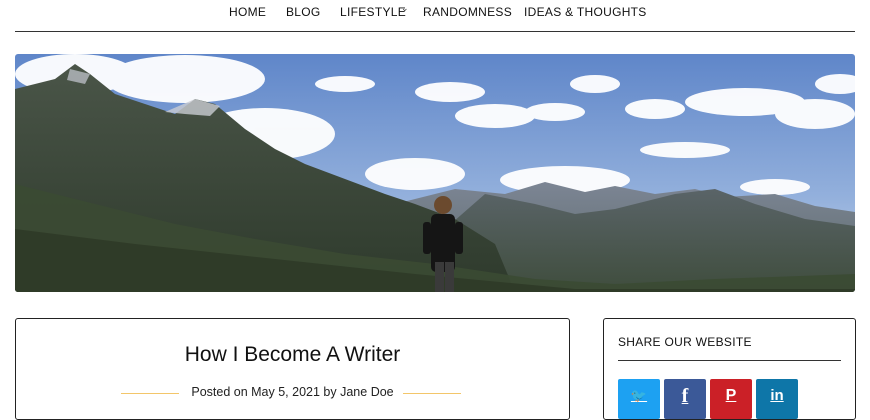 The width and height of the screenshot is (870, 420). Describe the element at coordinates (585, 12) in the screenshot. I see `nav-item-ideas-thoughts: IDEAS & THOUGHTS` at that location.